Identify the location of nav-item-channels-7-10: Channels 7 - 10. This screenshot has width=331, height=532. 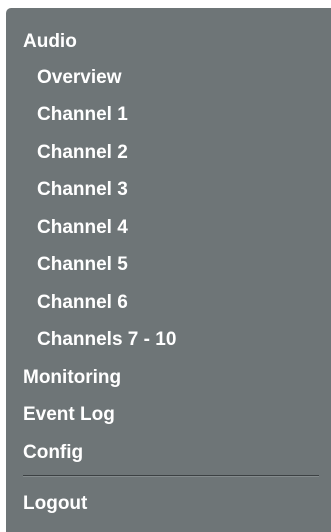
(106, 340).